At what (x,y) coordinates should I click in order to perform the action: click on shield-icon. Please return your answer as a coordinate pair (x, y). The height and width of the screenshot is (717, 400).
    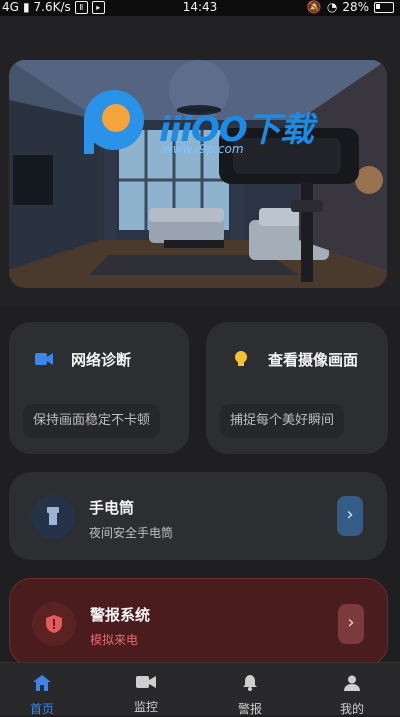
    Looking at the image, I should click on (54, 624).